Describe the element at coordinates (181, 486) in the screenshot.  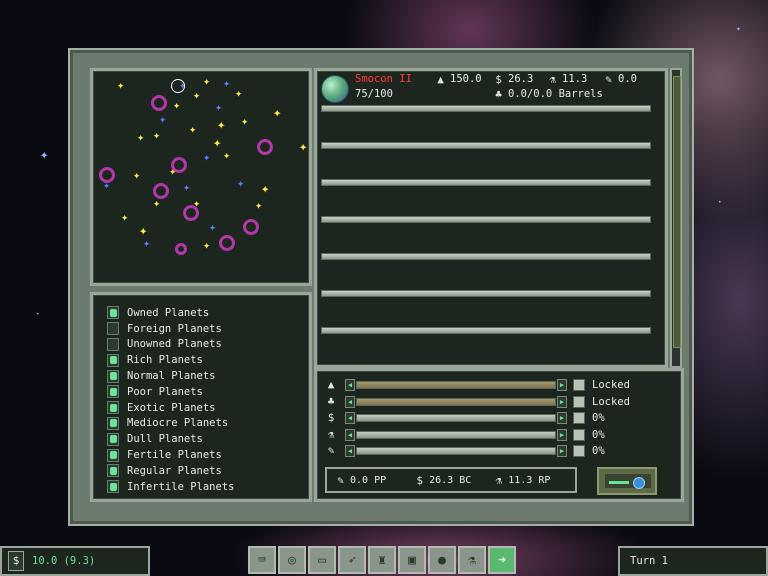
I see `filter-label: Infertile Planets` at that location.